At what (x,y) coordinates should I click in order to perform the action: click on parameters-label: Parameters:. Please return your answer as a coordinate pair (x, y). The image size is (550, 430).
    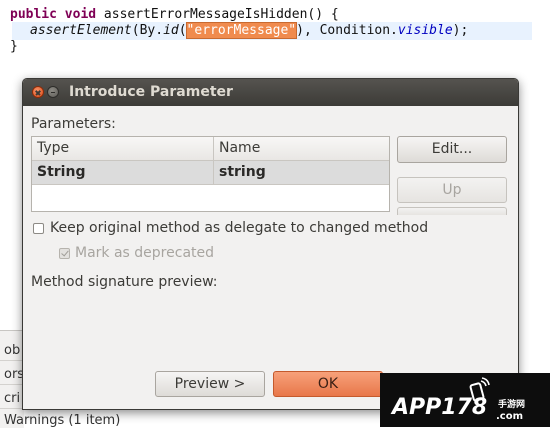
    Looking at the image, I should click on (73, 124).